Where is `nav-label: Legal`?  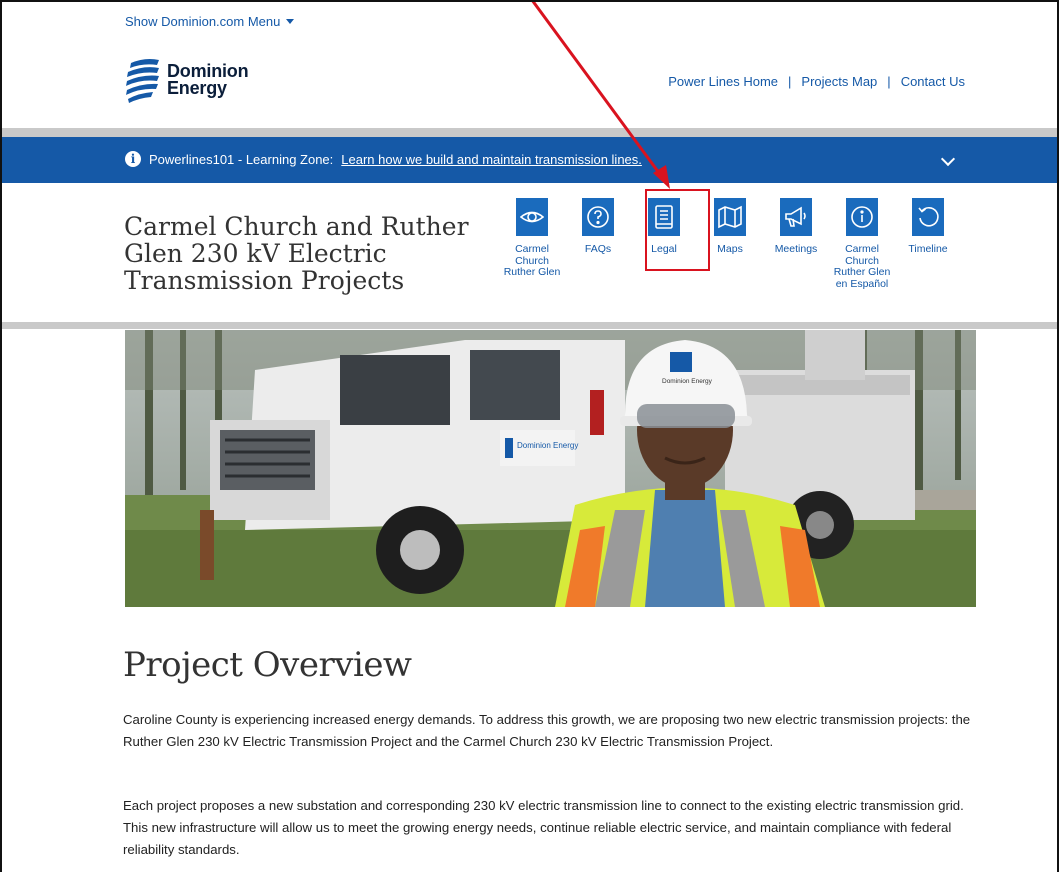 nav-label: Legal is located at coordinates (664, 249).